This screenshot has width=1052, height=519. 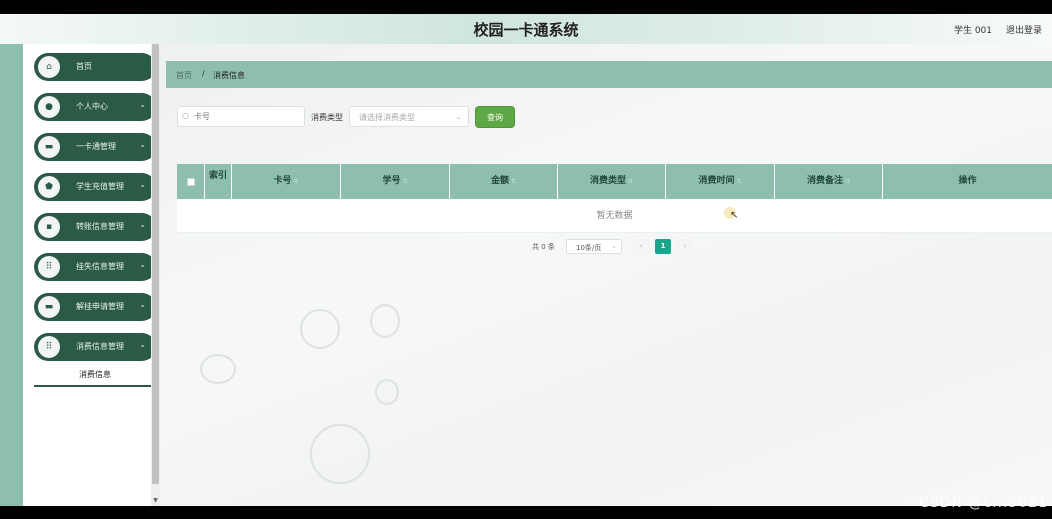 I want to click on column-header-consumption-type: 消费类型 ⇅, so click(x=612, y=181).